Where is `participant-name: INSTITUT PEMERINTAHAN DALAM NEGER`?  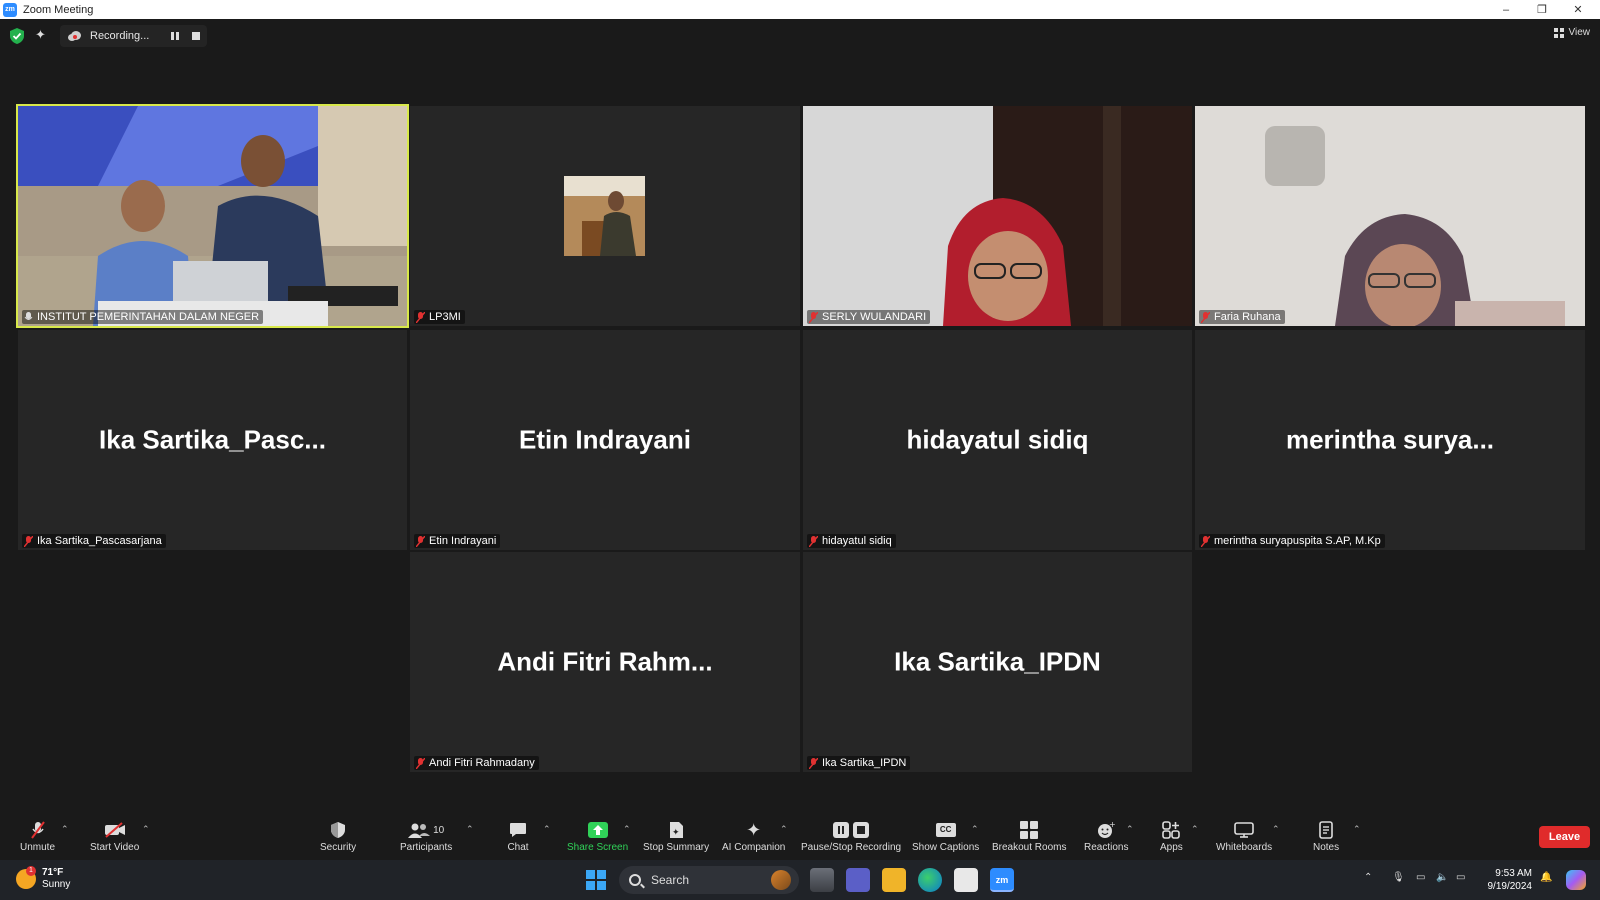
participant-name: INSTITUT PEMERINTAHAN DALAM NEGER is located at coordinates (148, 317).